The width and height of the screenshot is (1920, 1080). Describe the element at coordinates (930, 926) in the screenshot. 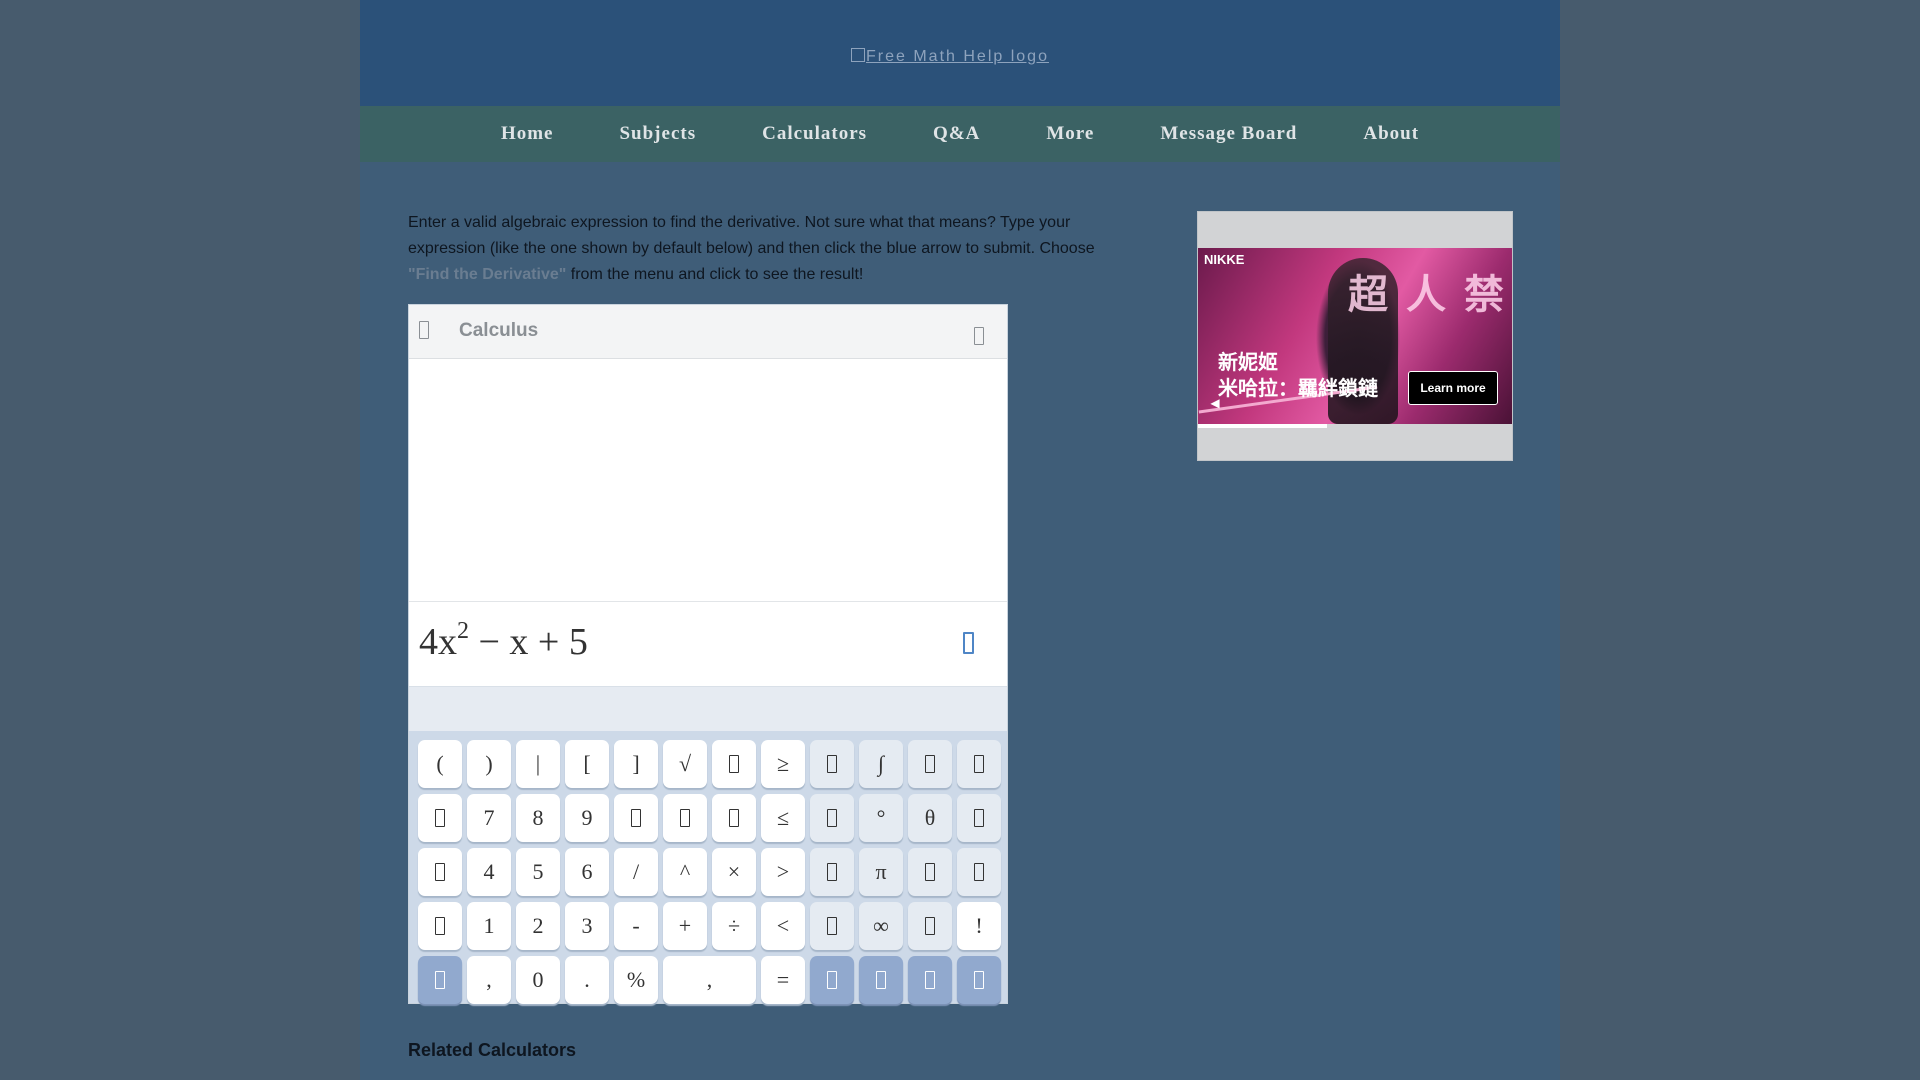

I see `imaginary-key` at that location.